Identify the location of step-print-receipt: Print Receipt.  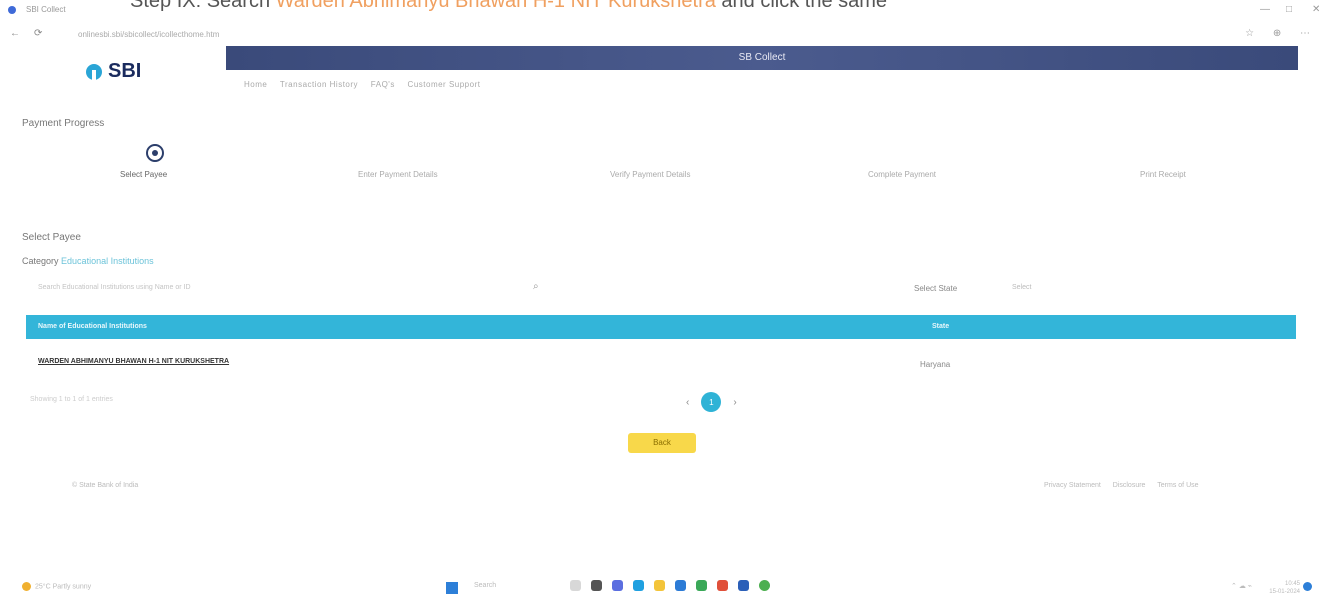
(1163, 174).